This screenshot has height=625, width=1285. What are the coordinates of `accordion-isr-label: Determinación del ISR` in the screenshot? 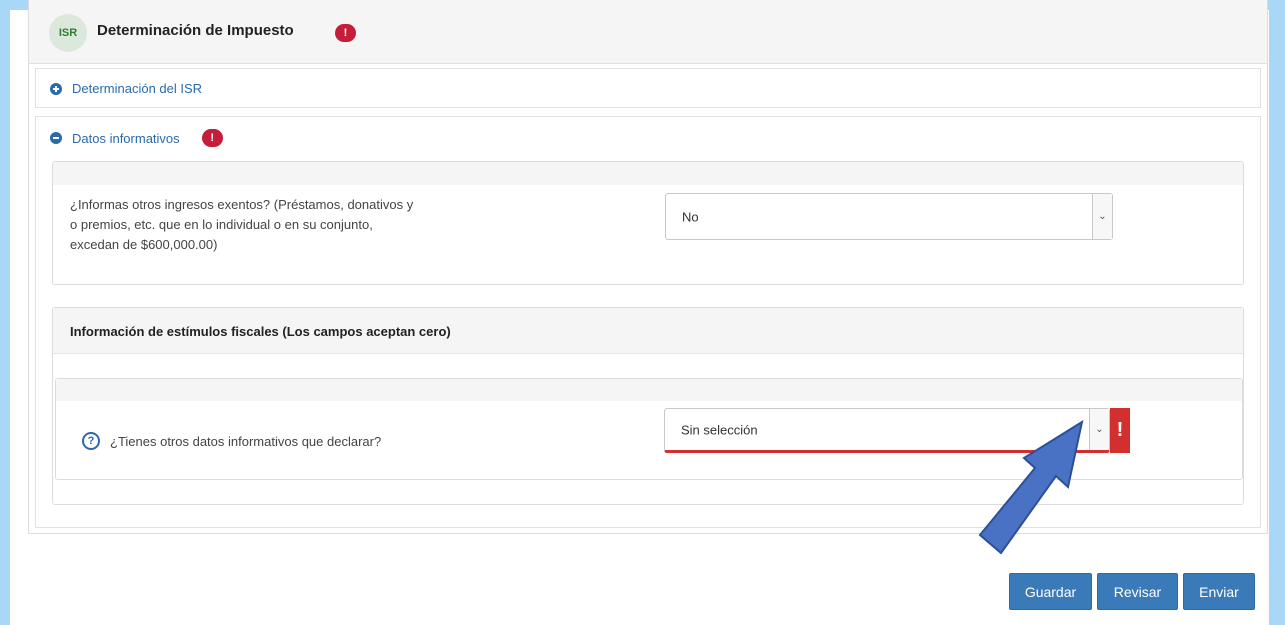 It's located at (137, 88).